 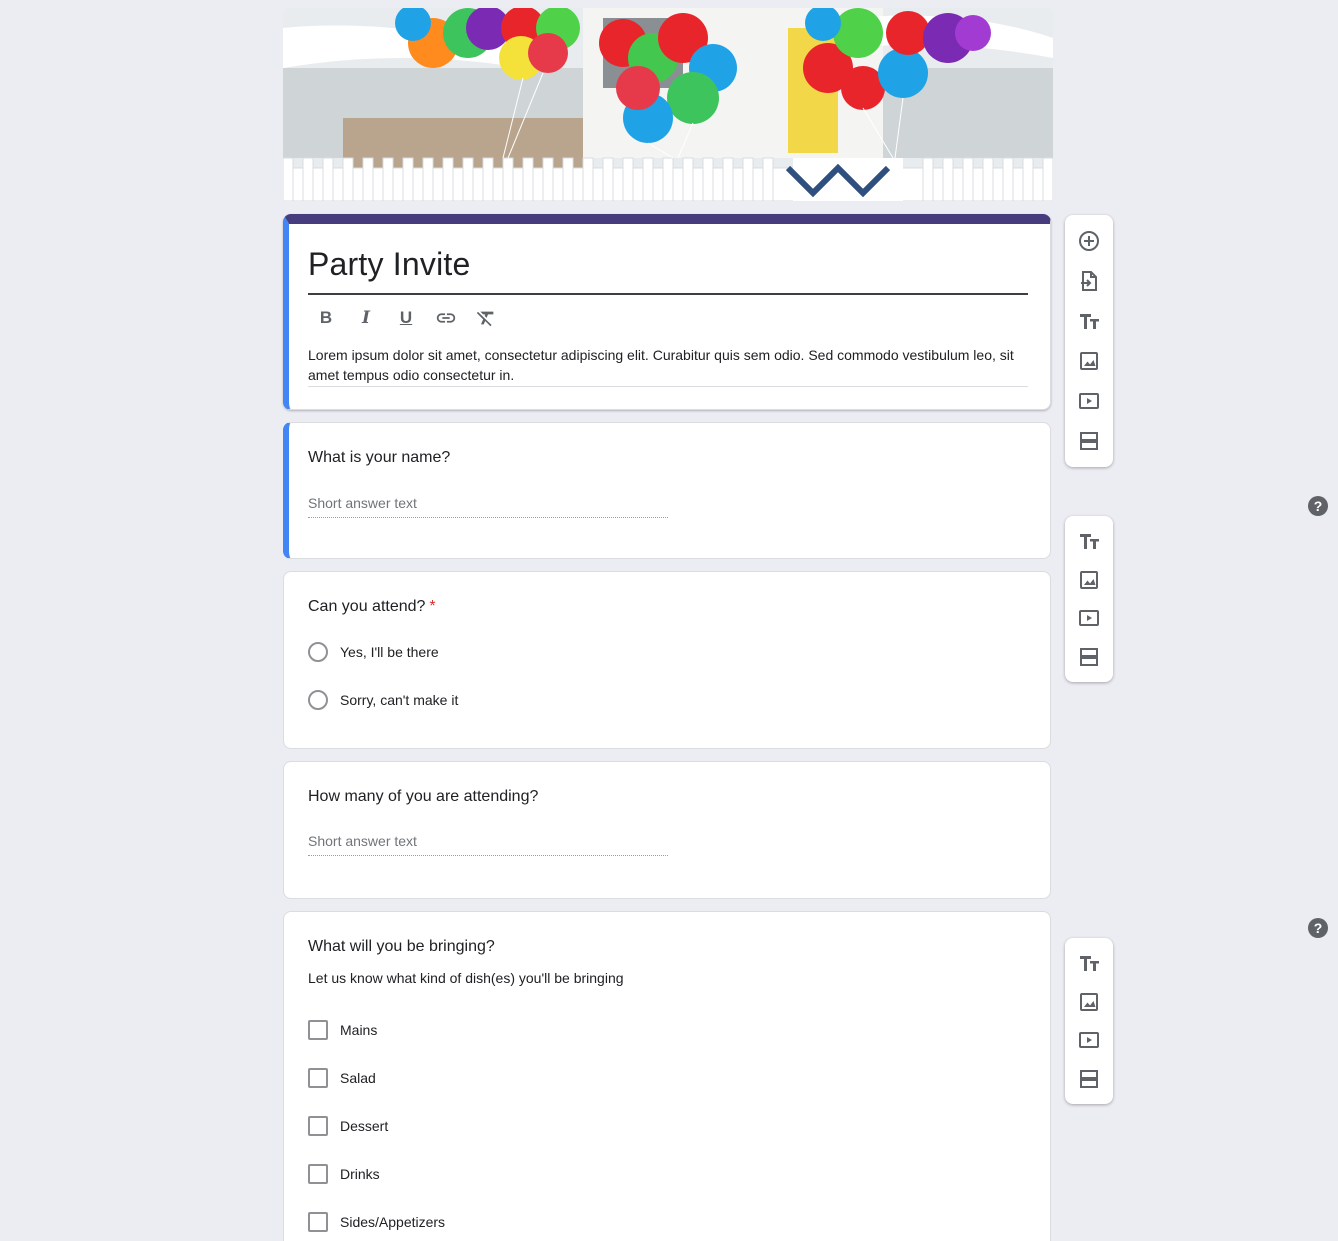 What do you see at coordinates (379, 457) in the screenshot?
I see `question-title: What is your name?` at bounding box center [379, 457].